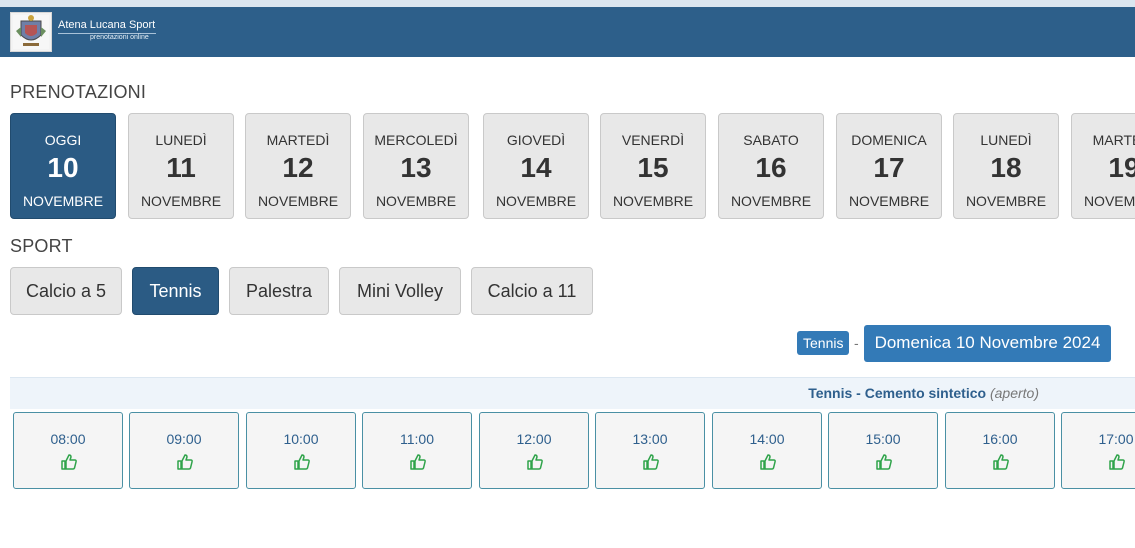 This screenshot has height=548, width=1135. I want to click on time-slot: 14:00, so click(767, 450).